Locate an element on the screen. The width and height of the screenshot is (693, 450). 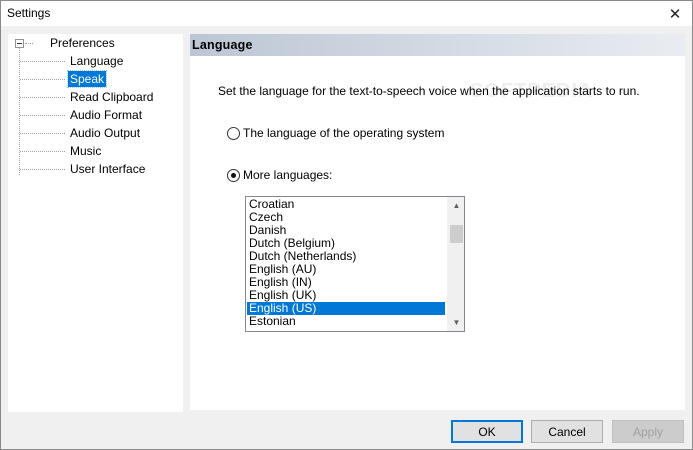
tree-item-label: Language is located at coordinates (96, 61).